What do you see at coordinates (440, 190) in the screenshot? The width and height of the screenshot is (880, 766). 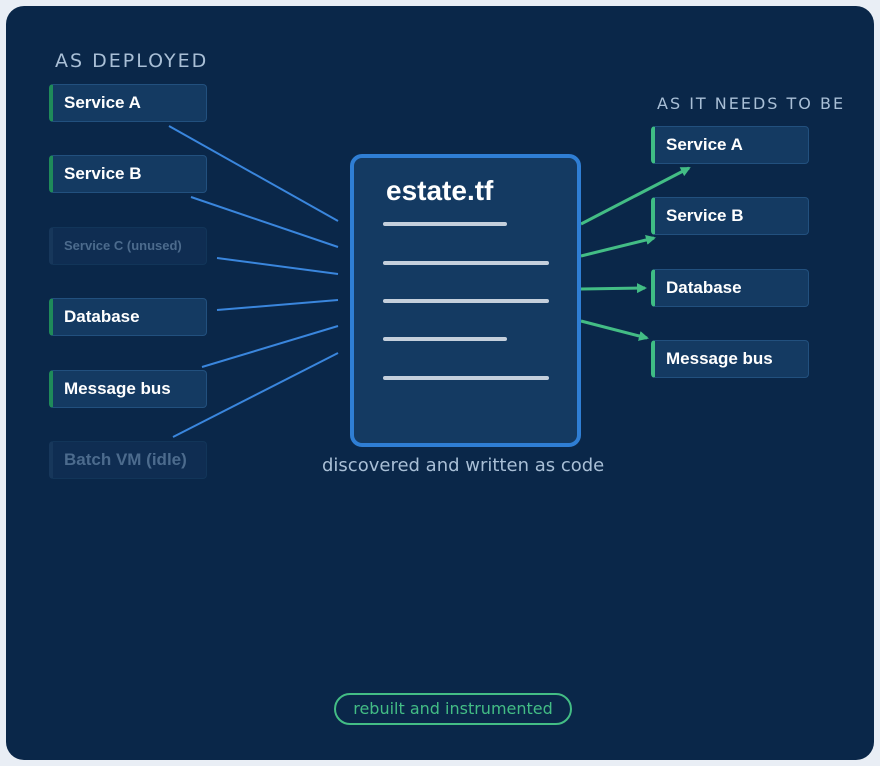 I see `document-title: estate.tf` at bounding box center [440, 190].